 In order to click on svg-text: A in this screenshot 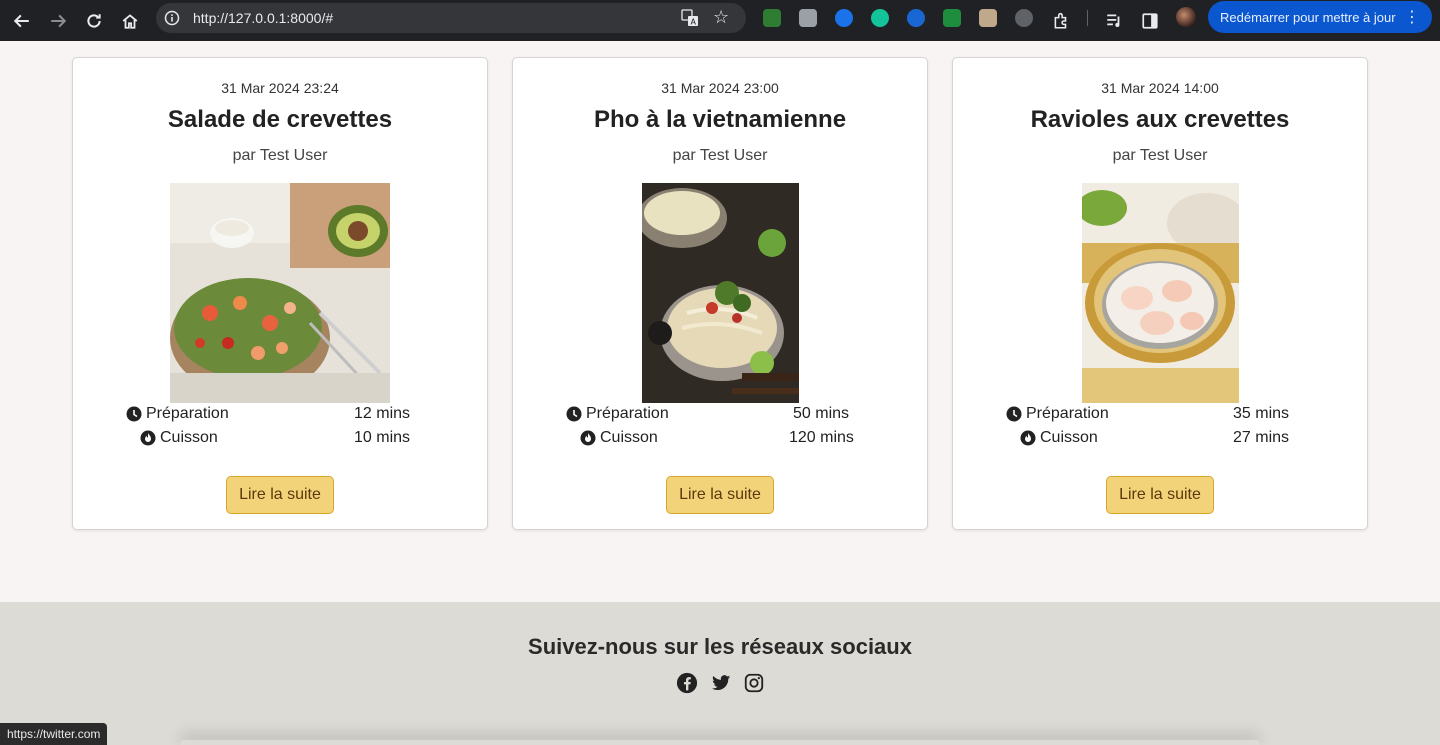, I will do `click(694, 22)`.